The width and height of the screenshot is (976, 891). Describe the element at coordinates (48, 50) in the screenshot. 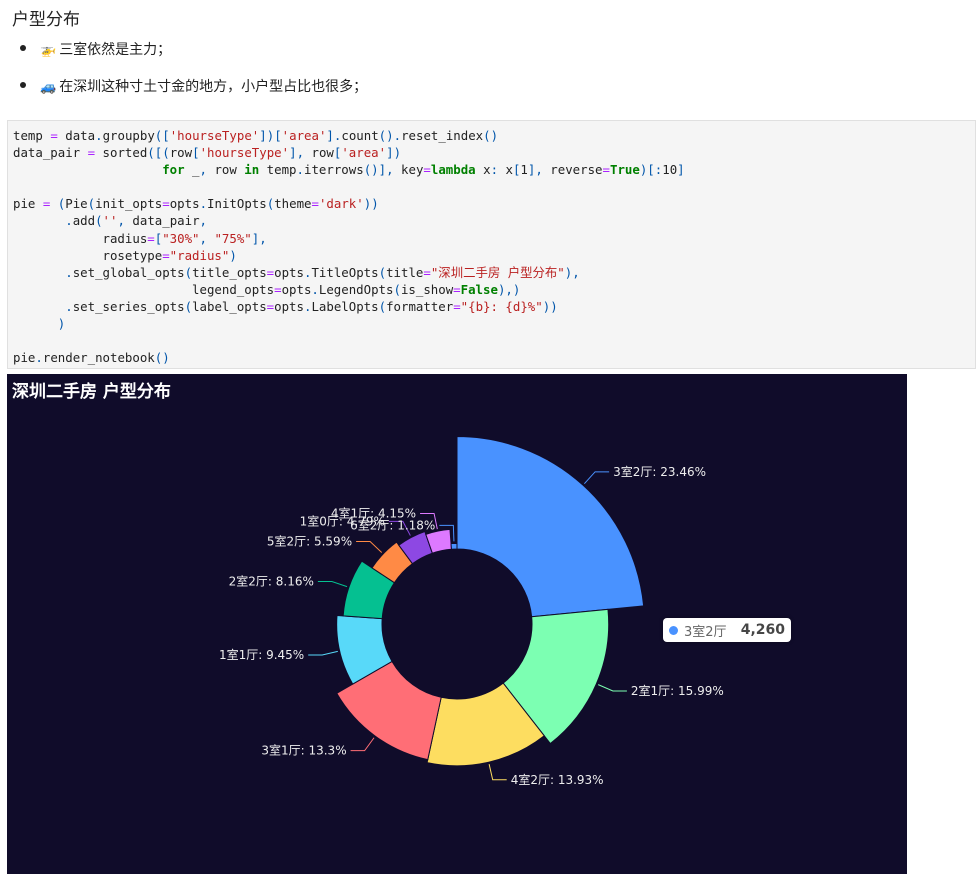

I see `helicopter-icon: 🚁` at that location.